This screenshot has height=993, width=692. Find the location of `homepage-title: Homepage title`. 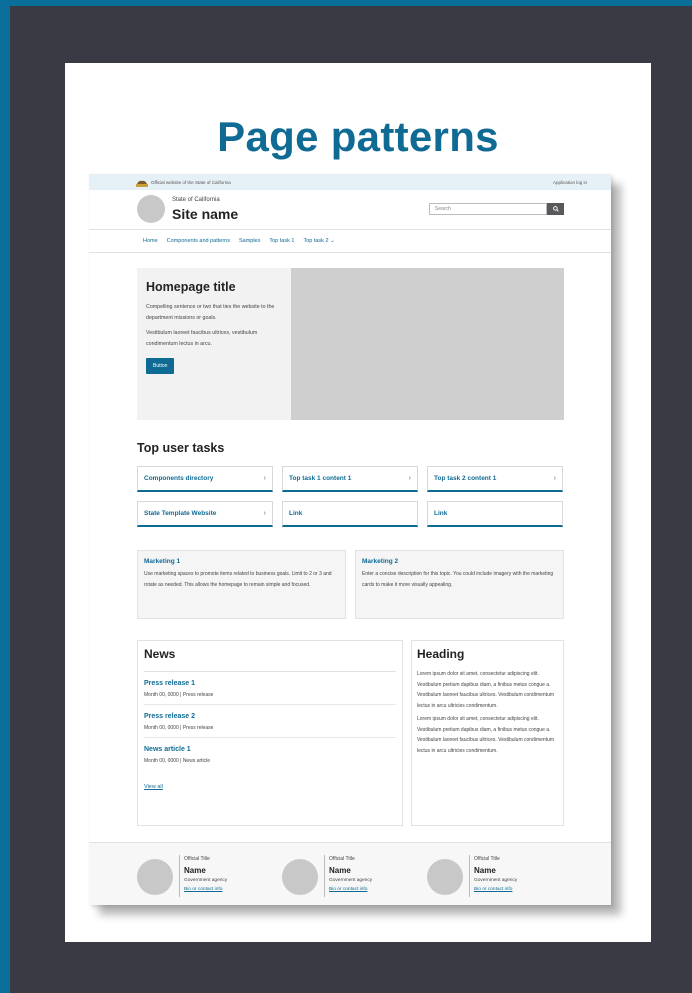

homepage-title: Homepage title is located at coordinates (191, 287).